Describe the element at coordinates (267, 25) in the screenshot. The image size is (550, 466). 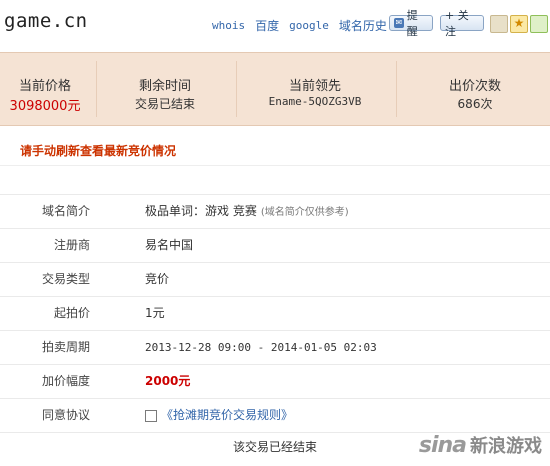
I see `baidu-link: 百度` at that location.